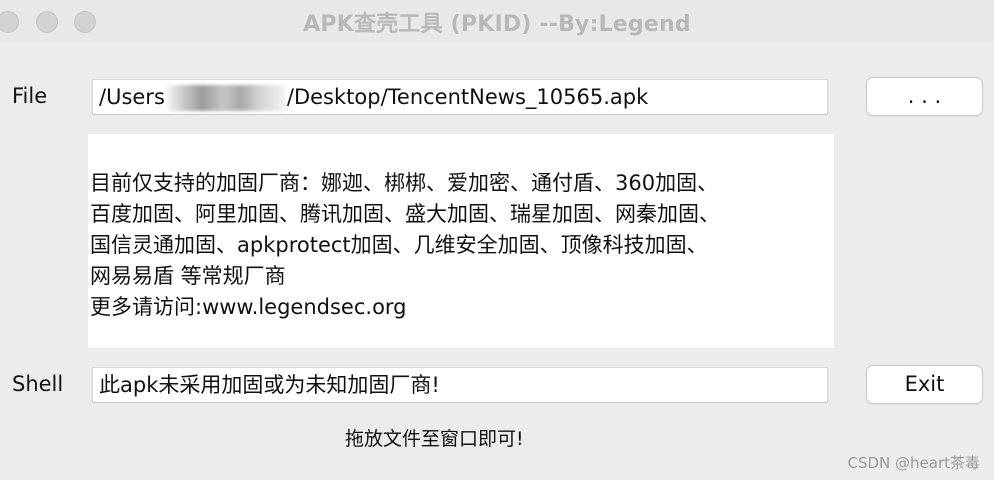  Describe the element at coordinates (132, 97) in the screenshot. I see `file-path-prefix: /Users` at that location.